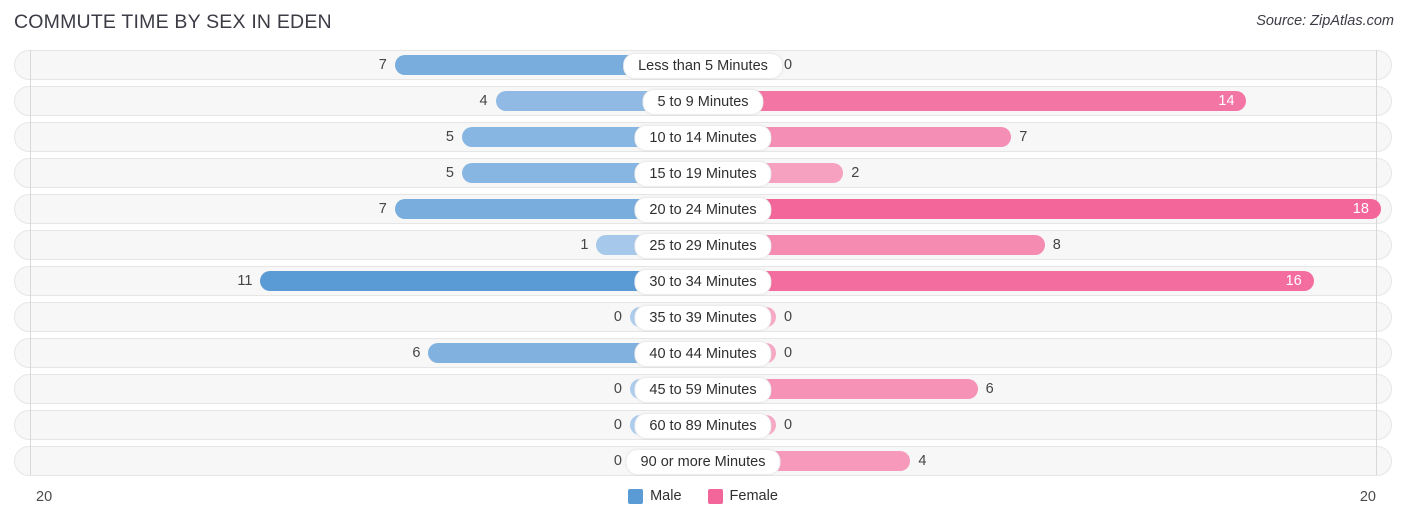 The width and height of the screenshot is (1406, 523). What do you see at coordinates (703, 496) in the screenshot?
I see `chart-legend: Male Female` at bounding box center [703, 496].